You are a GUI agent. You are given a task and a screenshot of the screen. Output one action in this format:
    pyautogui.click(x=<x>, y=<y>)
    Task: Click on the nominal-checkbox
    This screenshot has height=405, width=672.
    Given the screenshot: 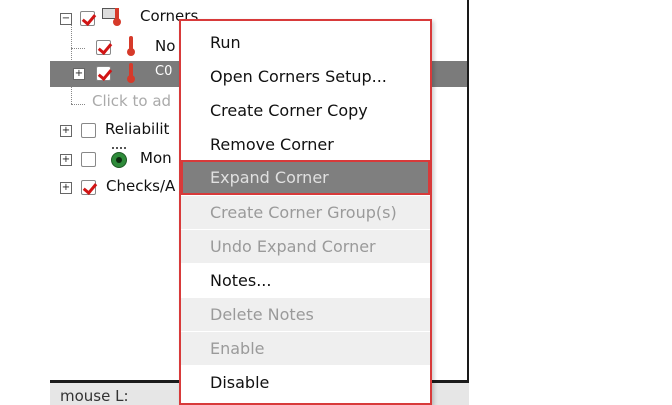 What is the action you would take?
    pyautogui.click(x=103, y=47)
    